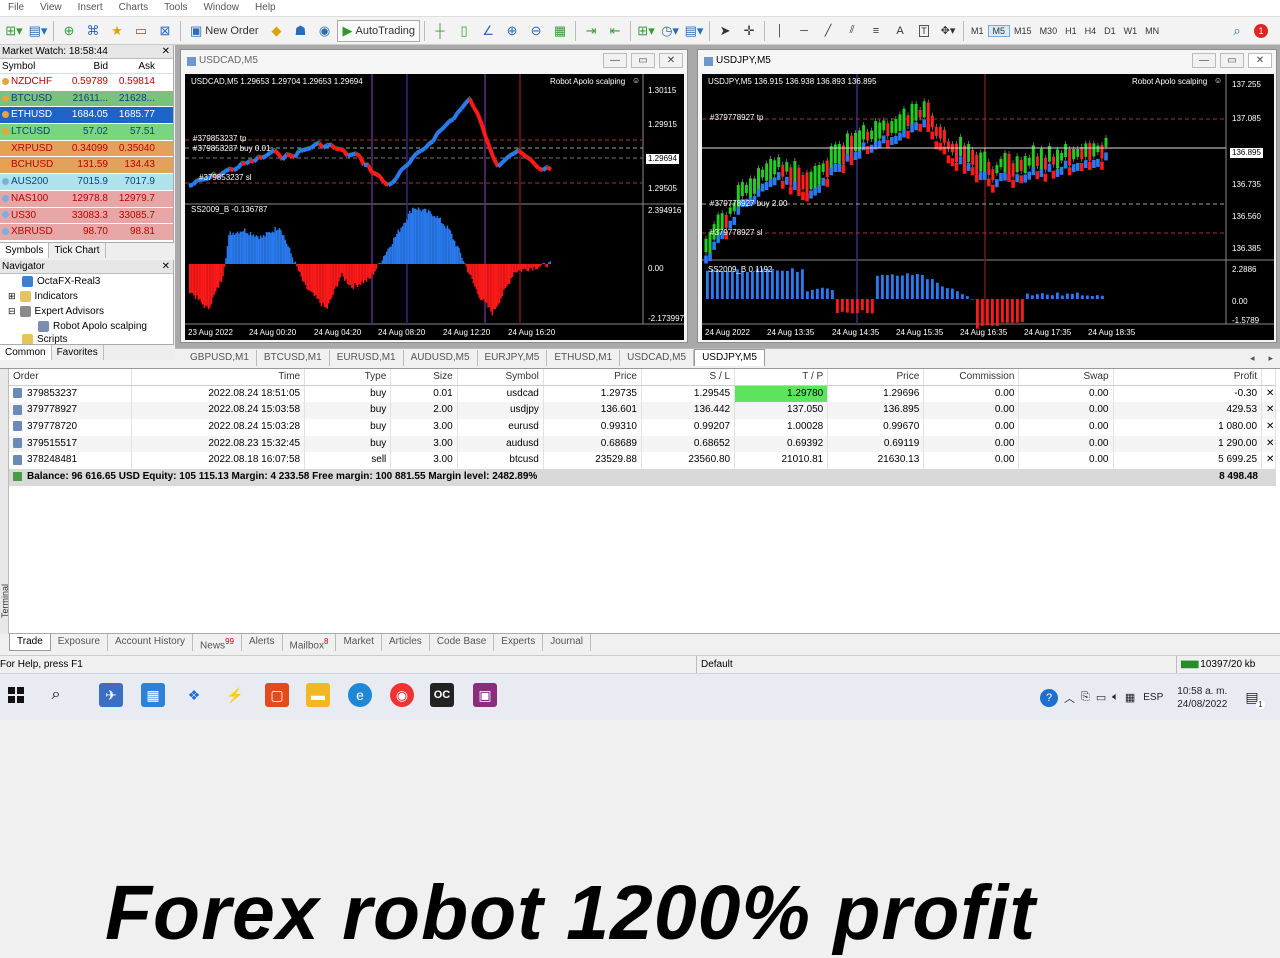  Describe the element at coordinates (1232, 60) in the screenshot. I see `maximize-button: ▭` at that location.